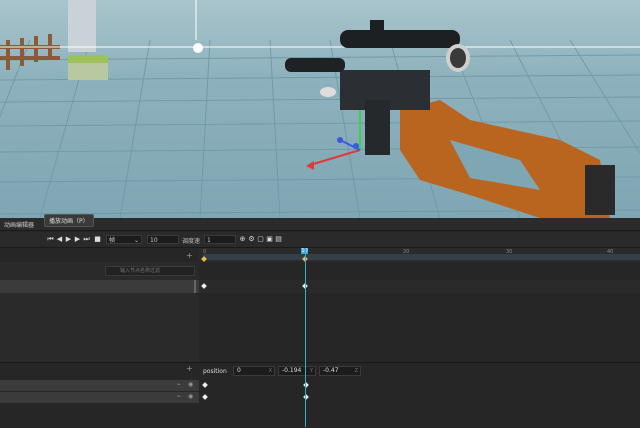 The height and width of the screenshot is (428, 640). Describe the element at coordinates (270, 371) in the screenshot. I see `axis-x-label: X` at that location.